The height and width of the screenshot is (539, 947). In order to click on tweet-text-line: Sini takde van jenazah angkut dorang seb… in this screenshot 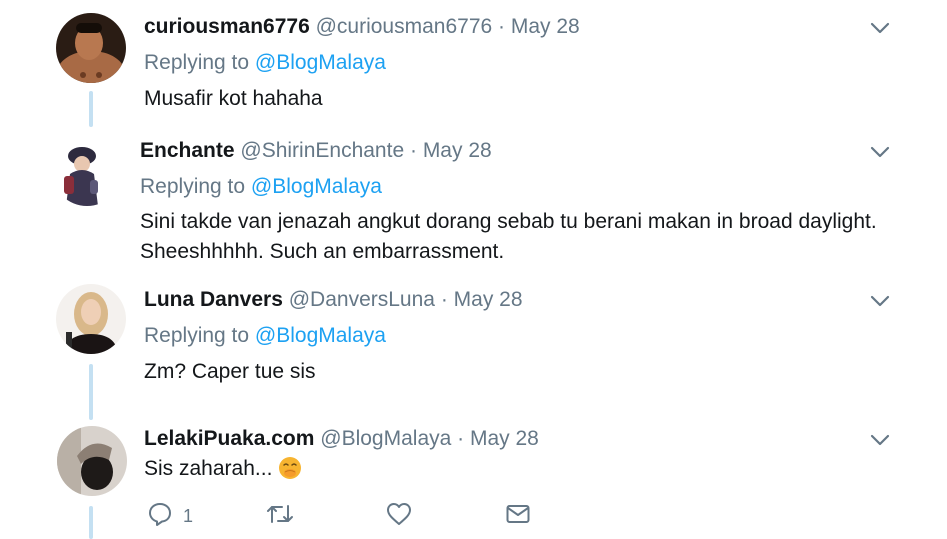, I will do `click(508, 221)`.